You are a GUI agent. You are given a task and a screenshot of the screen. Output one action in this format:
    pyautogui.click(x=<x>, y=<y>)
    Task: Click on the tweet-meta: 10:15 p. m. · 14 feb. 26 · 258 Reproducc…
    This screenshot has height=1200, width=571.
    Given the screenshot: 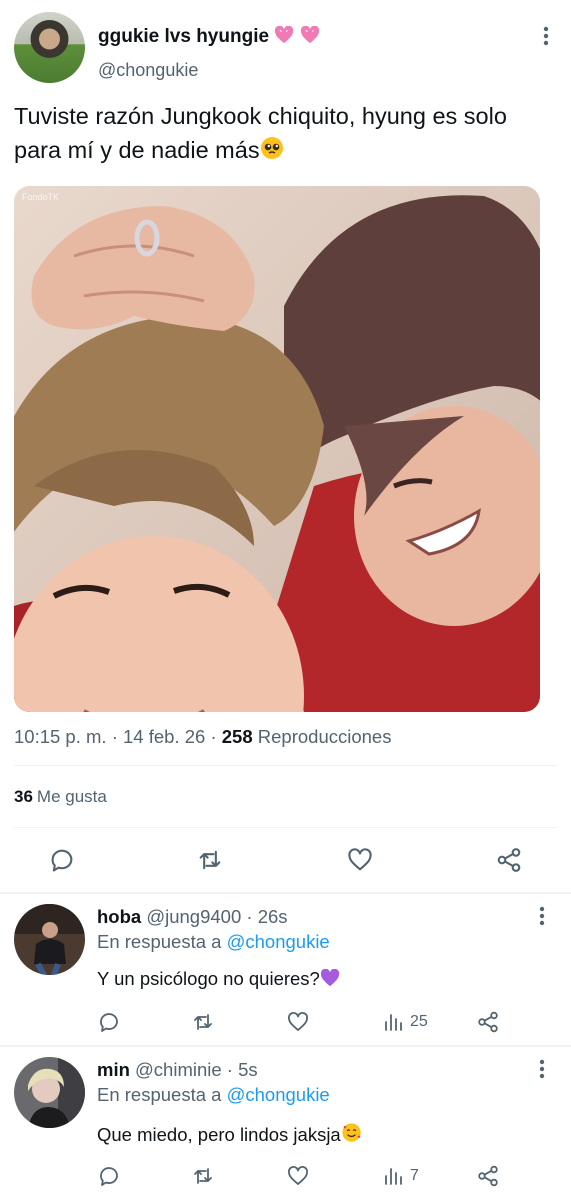 What is the action you would take?
    pyautogui.click(x=203, y=736)
    